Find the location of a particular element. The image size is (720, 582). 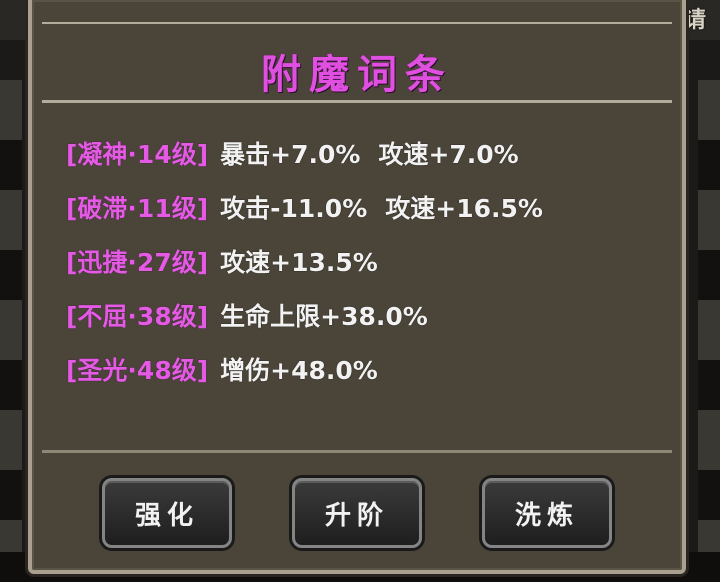

affix-effect: 暴击+7.0% is located at coordinates (290, 154).